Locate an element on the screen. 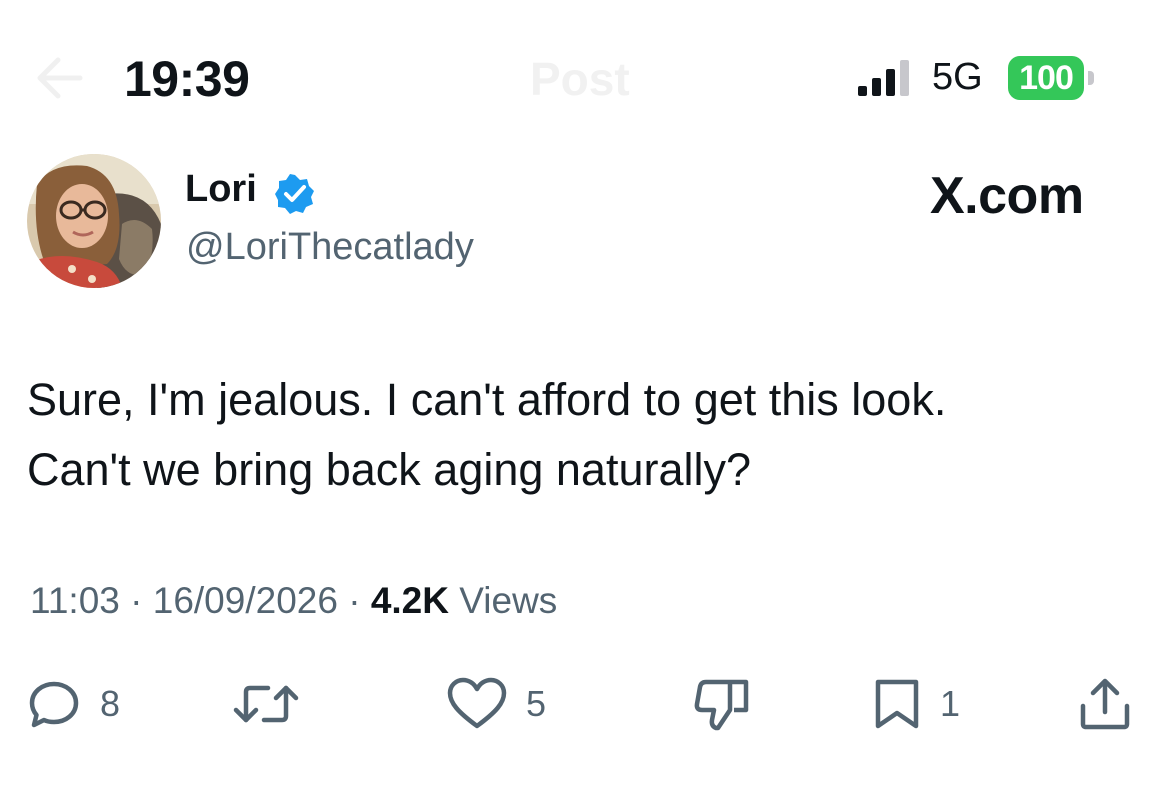 The image size is (1170, 785). author-name: Lori is located at coordinates (221, 189).